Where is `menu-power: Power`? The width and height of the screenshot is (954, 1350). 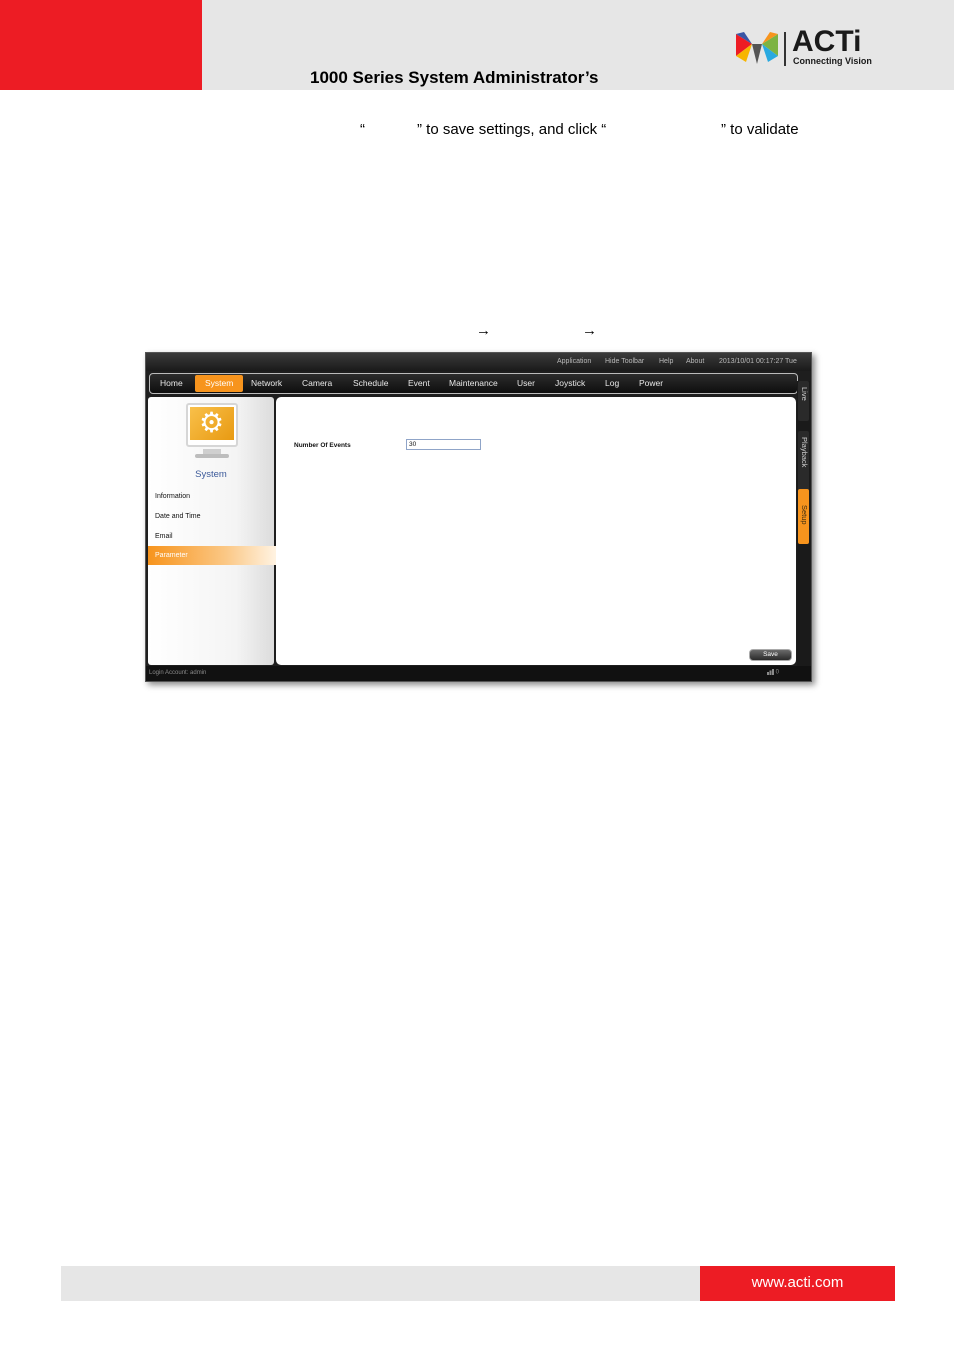 menu-power: Power is located at coordinates (651, 383).